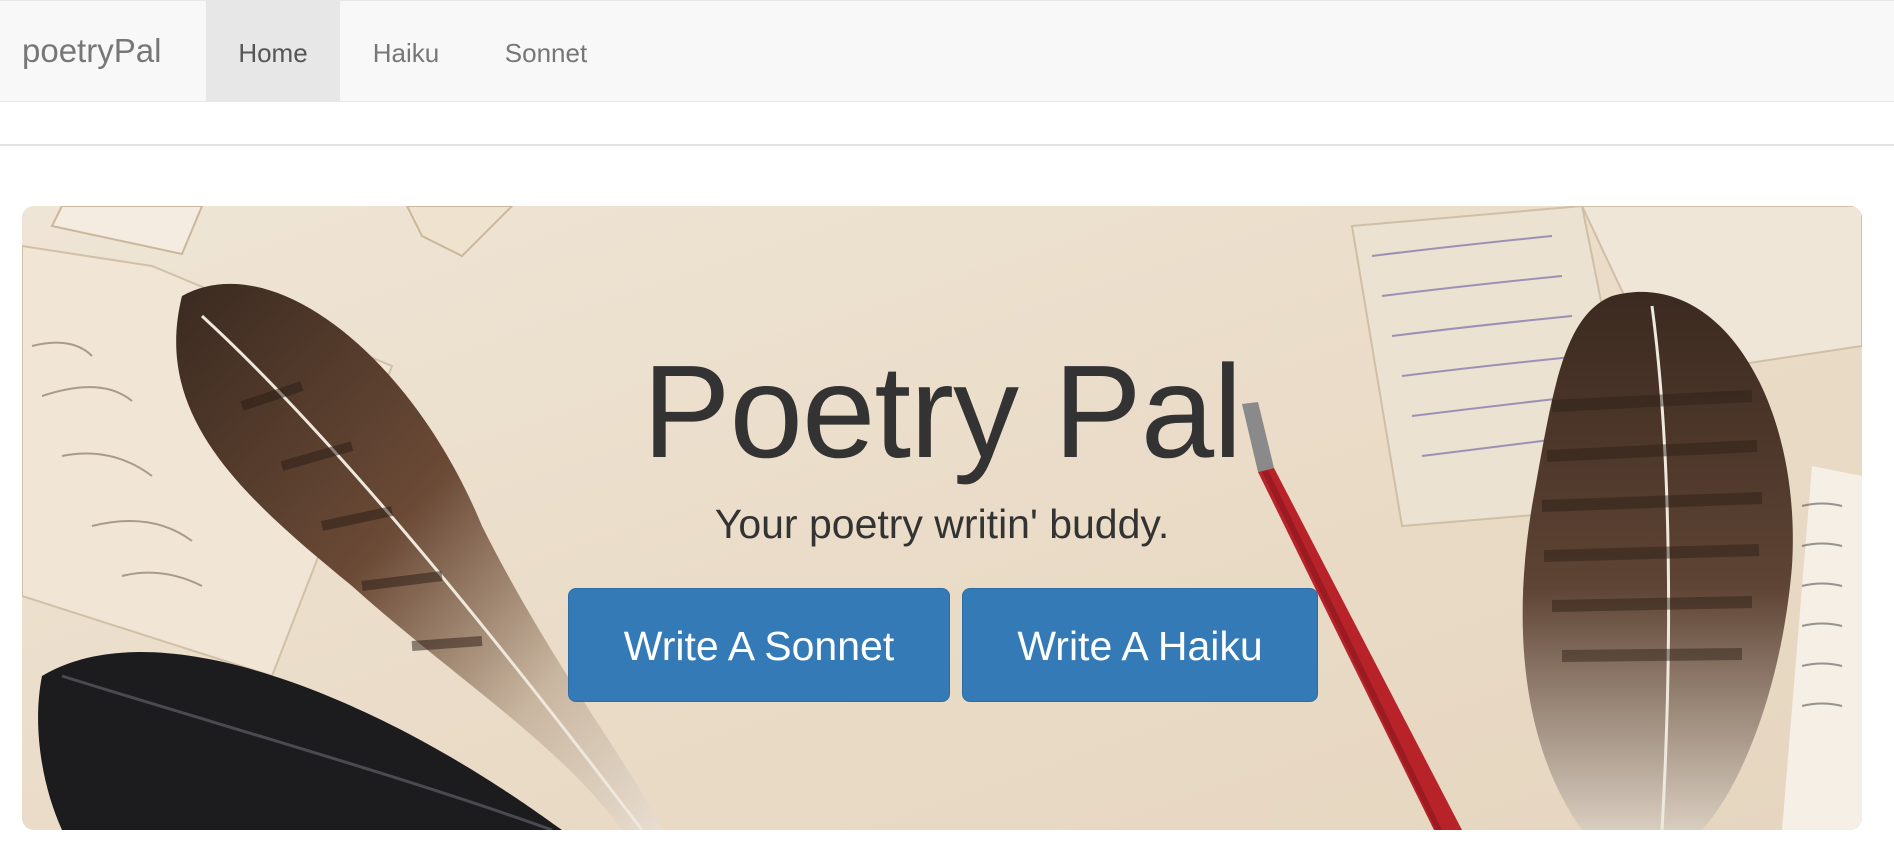 This screenshot has height=858, width=1894. What do you see at coordinates (91, 51) in the screenshot?
I see `brand-link: poetryPal` at bounding box center [91, 51].